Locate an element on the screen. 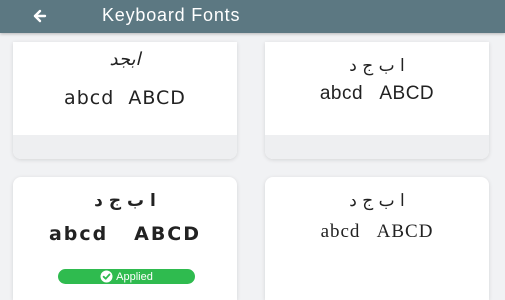  back-button is located at coordinates (40, 16).